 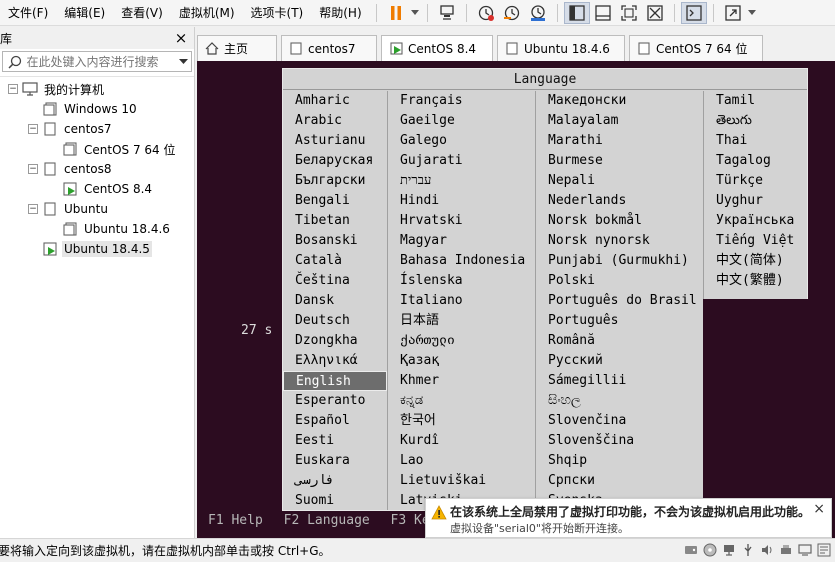 What do you see at coordinates (335, 361) in the screenshot?
I see `language-option: Ελληνικά` at bounding box center [335, 361].